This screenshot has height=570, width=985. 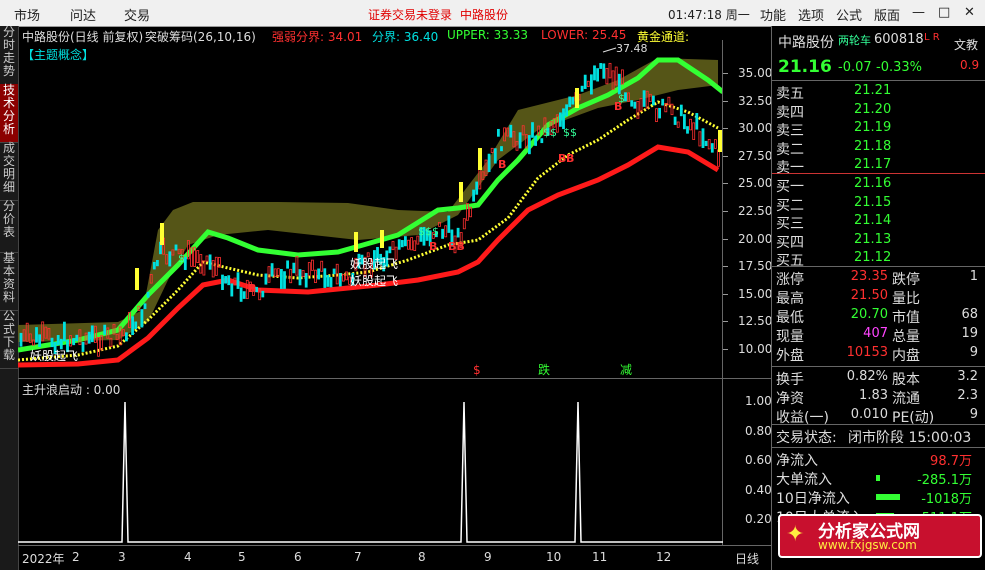 What do you see at coordinates (137, 14) in the screenshot?
I see `menu-trade: 交易` at bounding box center [137, 14].